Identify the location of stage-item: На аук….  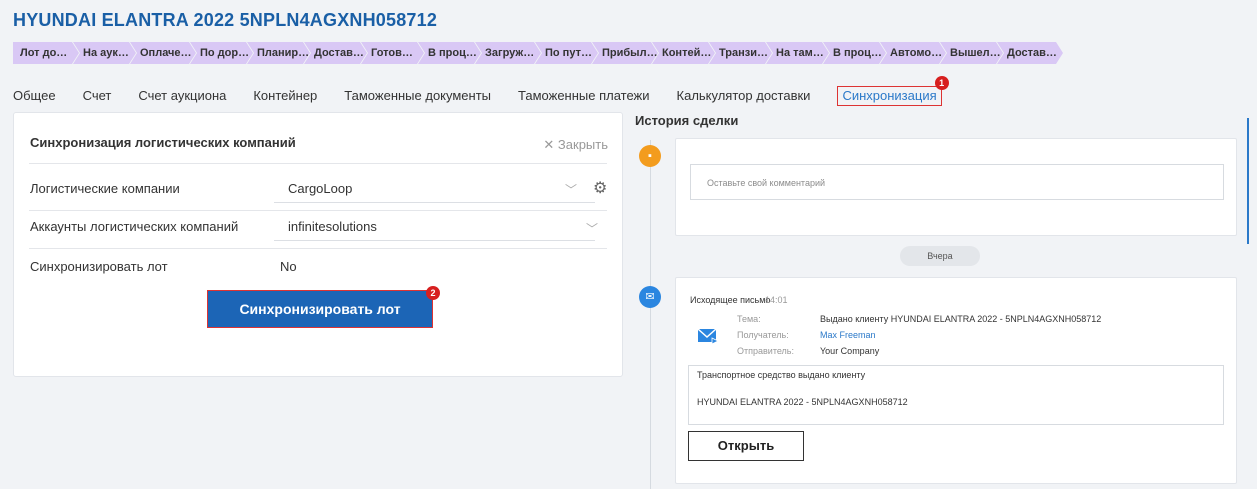
(104, 53).